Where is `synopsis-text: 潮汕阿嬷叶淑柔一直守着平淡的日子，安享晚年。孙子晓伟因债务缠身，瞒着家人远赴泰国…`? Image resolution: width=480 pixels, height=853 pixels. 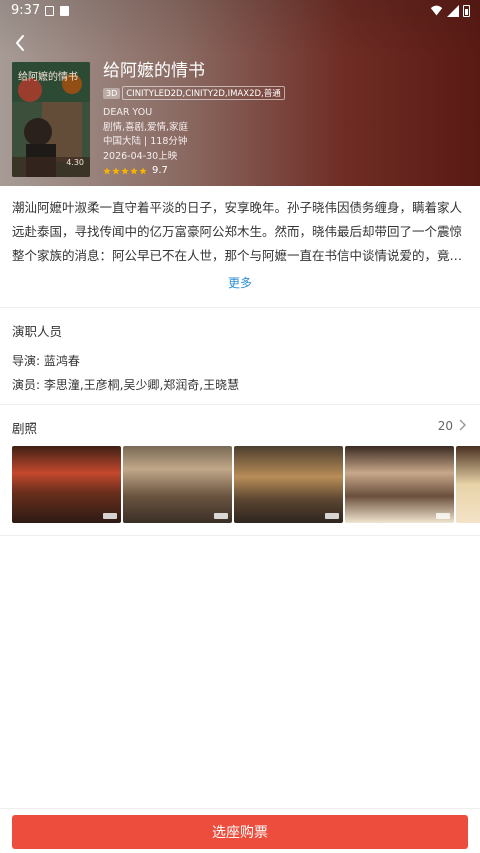 synopsis-text: 潮汕阿嬷叶淑柔一直守着平淡的日子，安享晚年。孙子晓伟因债务缠身，瞒着家人远赴泰国… is located at coordinates (237, 231).